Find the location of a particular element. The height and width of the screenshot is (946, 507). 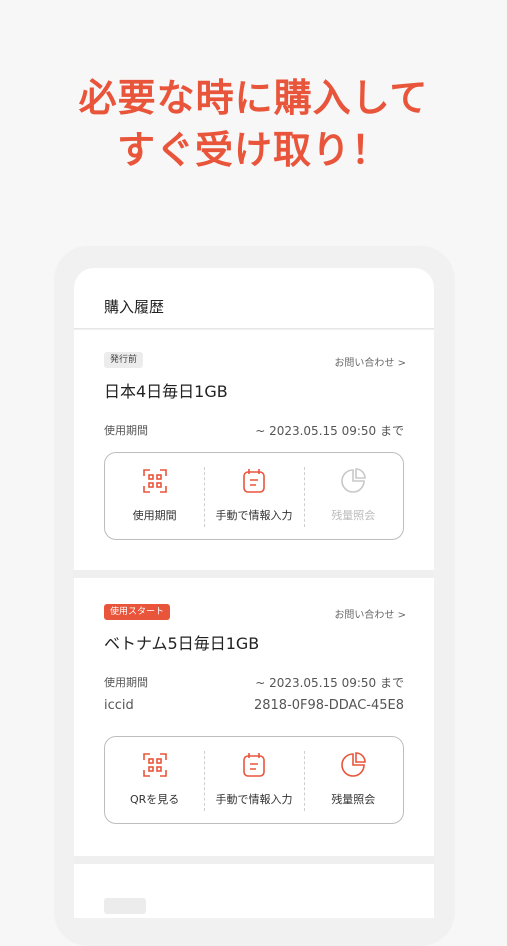

action-bar: QRを見る 手動で情報入力 残量照会 is located at coordinates (254, 780).